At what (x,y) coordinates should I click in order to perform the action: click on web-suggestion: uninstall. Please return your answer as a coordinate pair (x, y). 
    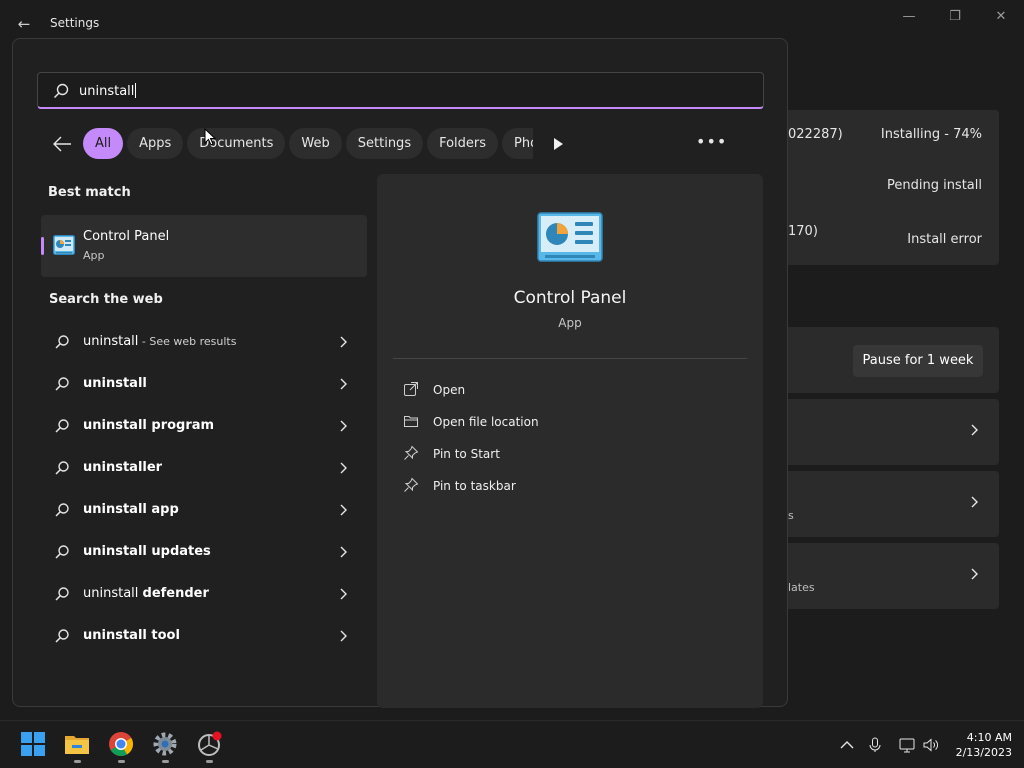
    Looking at the image, I should click on (204, 384).